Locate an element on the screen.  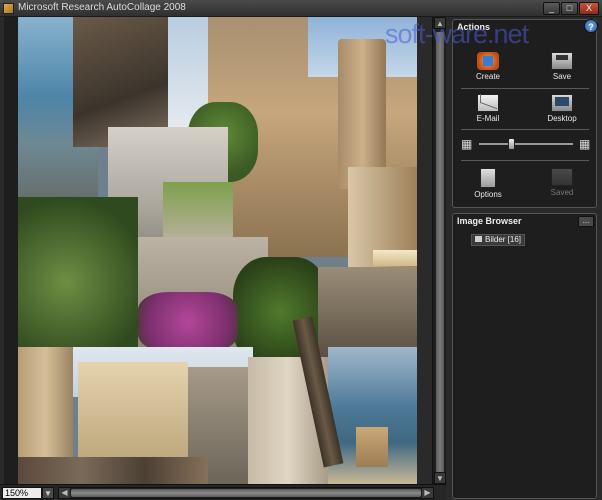
vertical-scrollbar: ▲ ▼ is located at coordinates (439, 250).